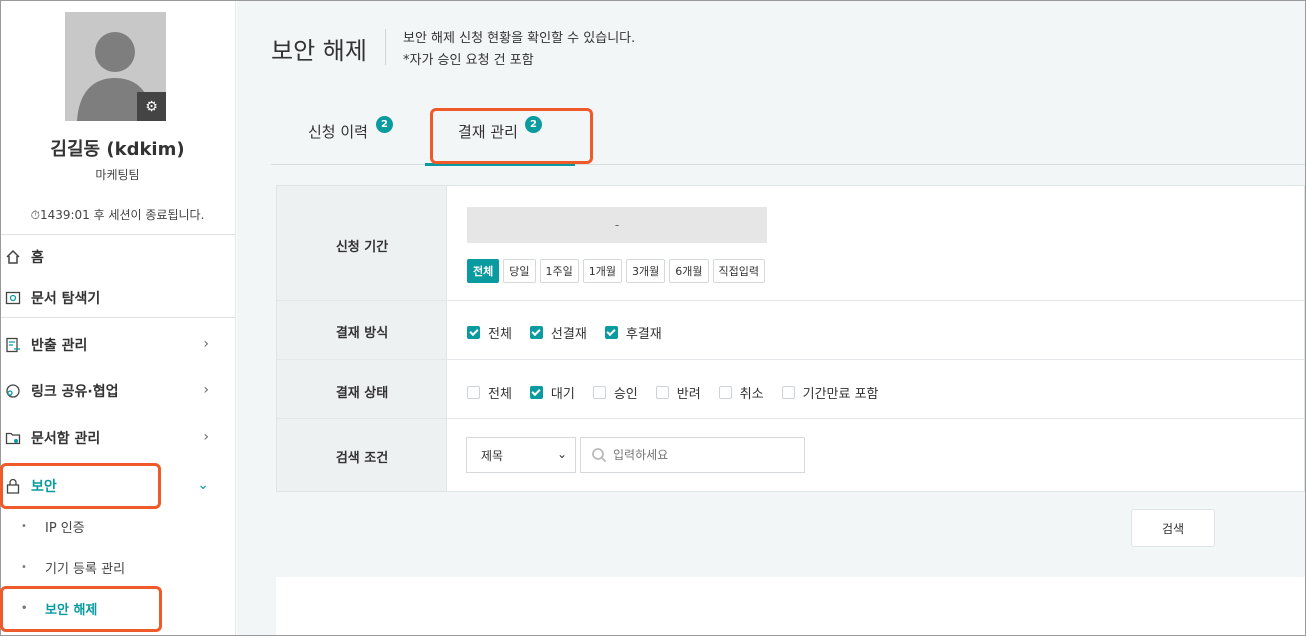 This screenshot has height=636, width=1306. What do you see at coordinates (830, 392) in the screenshot?
I see `status-expired-checkbox: 기간만료 포함` at bounding box center [830, 392].